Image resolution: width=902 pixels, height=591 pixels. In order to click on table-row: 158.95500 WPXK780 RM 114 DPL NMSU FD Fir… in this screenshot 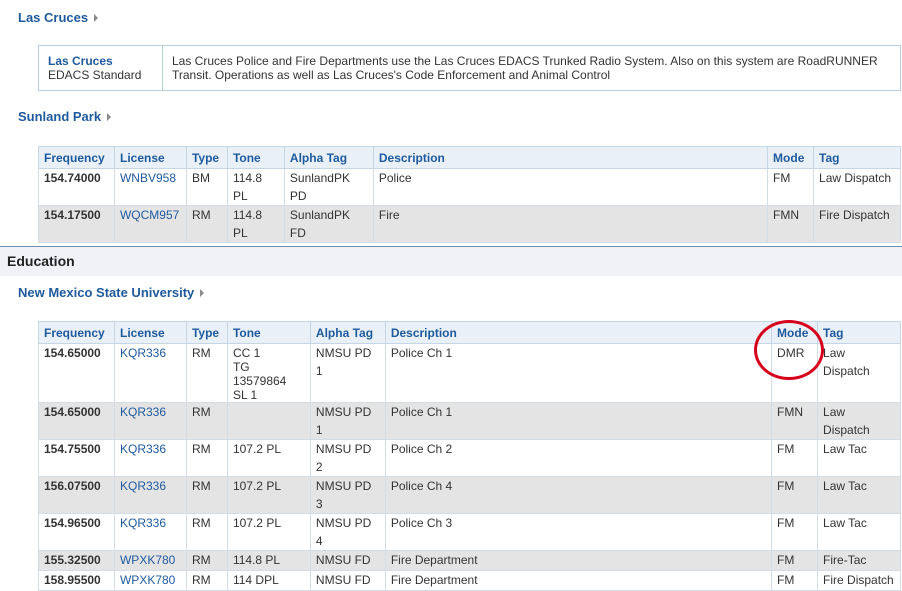, I will do `click(469, 580)`.